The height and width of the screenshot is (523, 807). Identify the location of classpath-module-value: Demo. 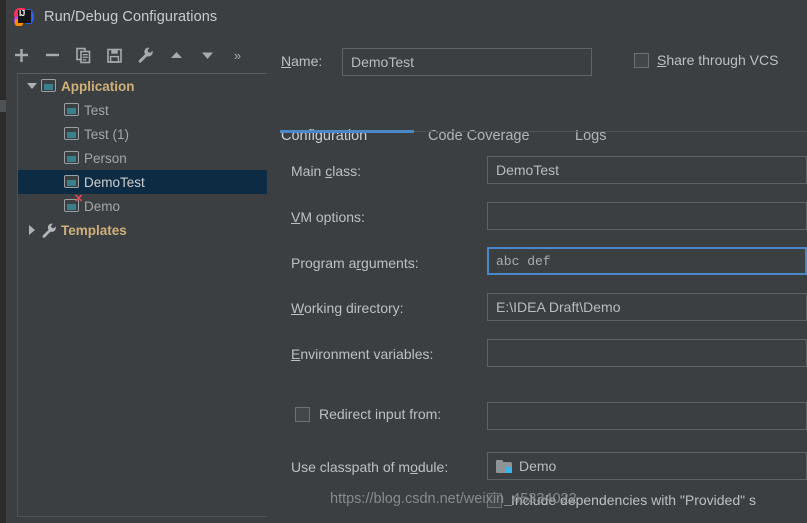
(538, 466).